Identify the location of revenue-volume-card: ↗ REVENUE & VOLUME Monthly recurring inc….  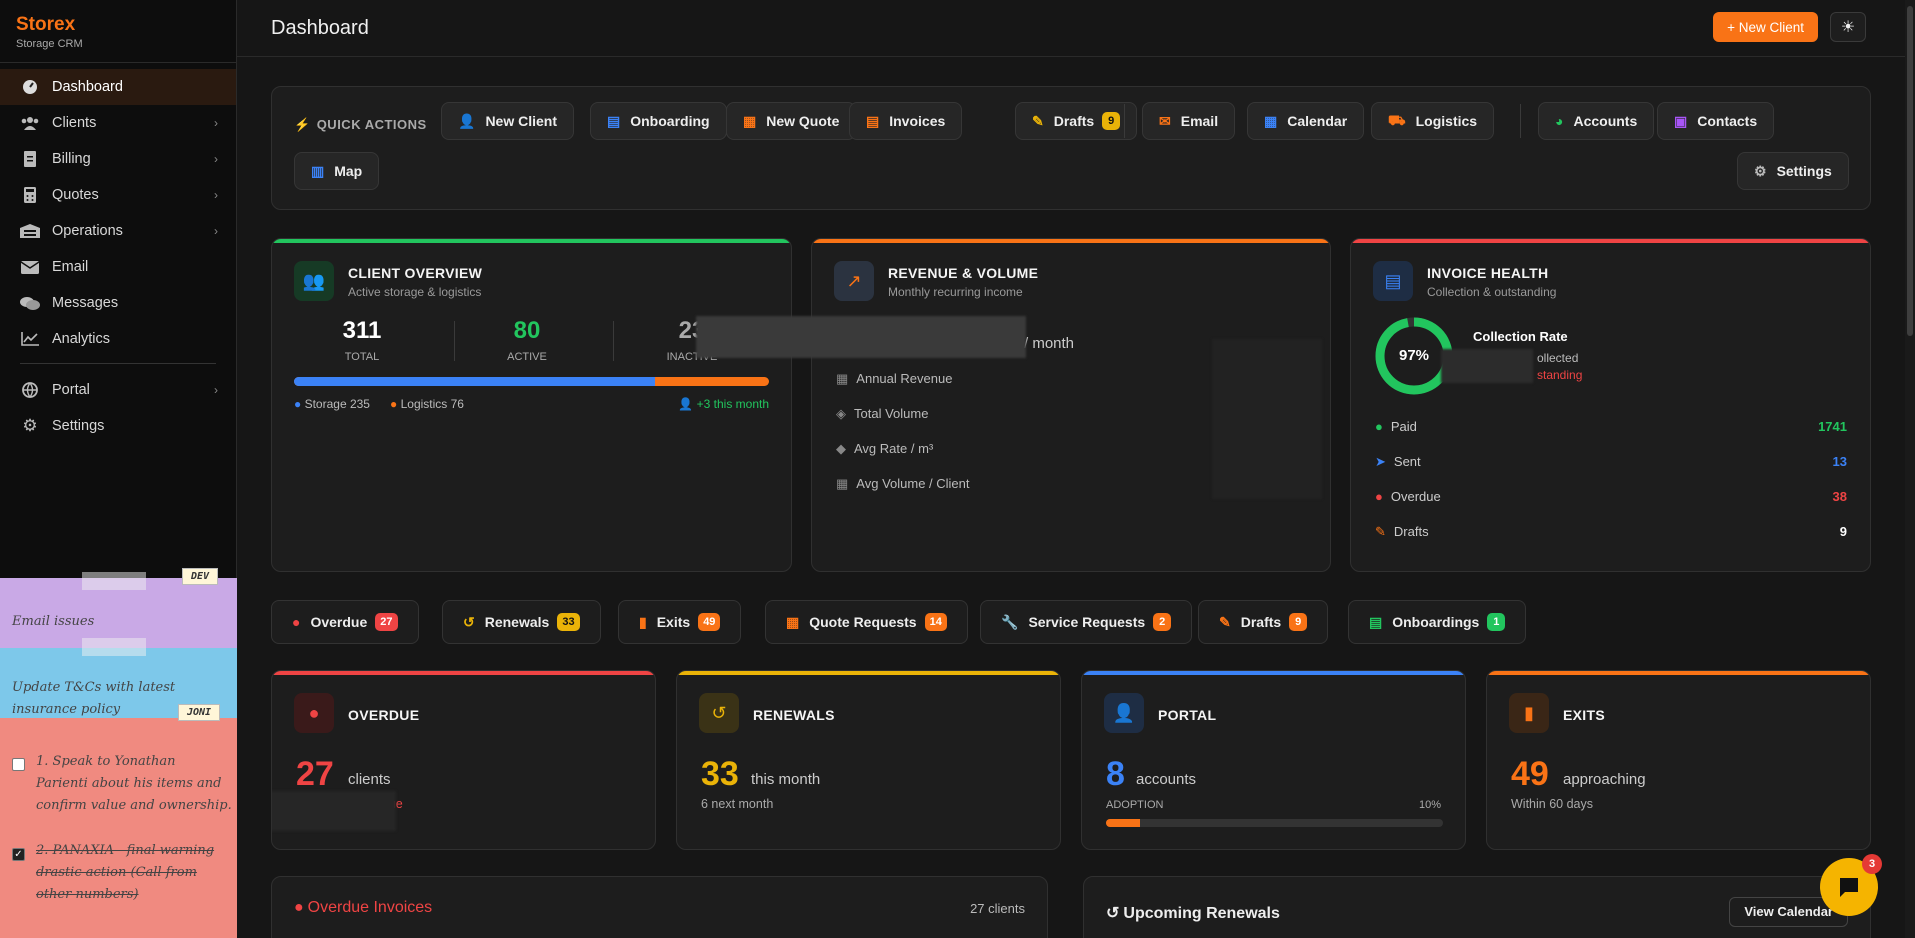
(1071, 405).